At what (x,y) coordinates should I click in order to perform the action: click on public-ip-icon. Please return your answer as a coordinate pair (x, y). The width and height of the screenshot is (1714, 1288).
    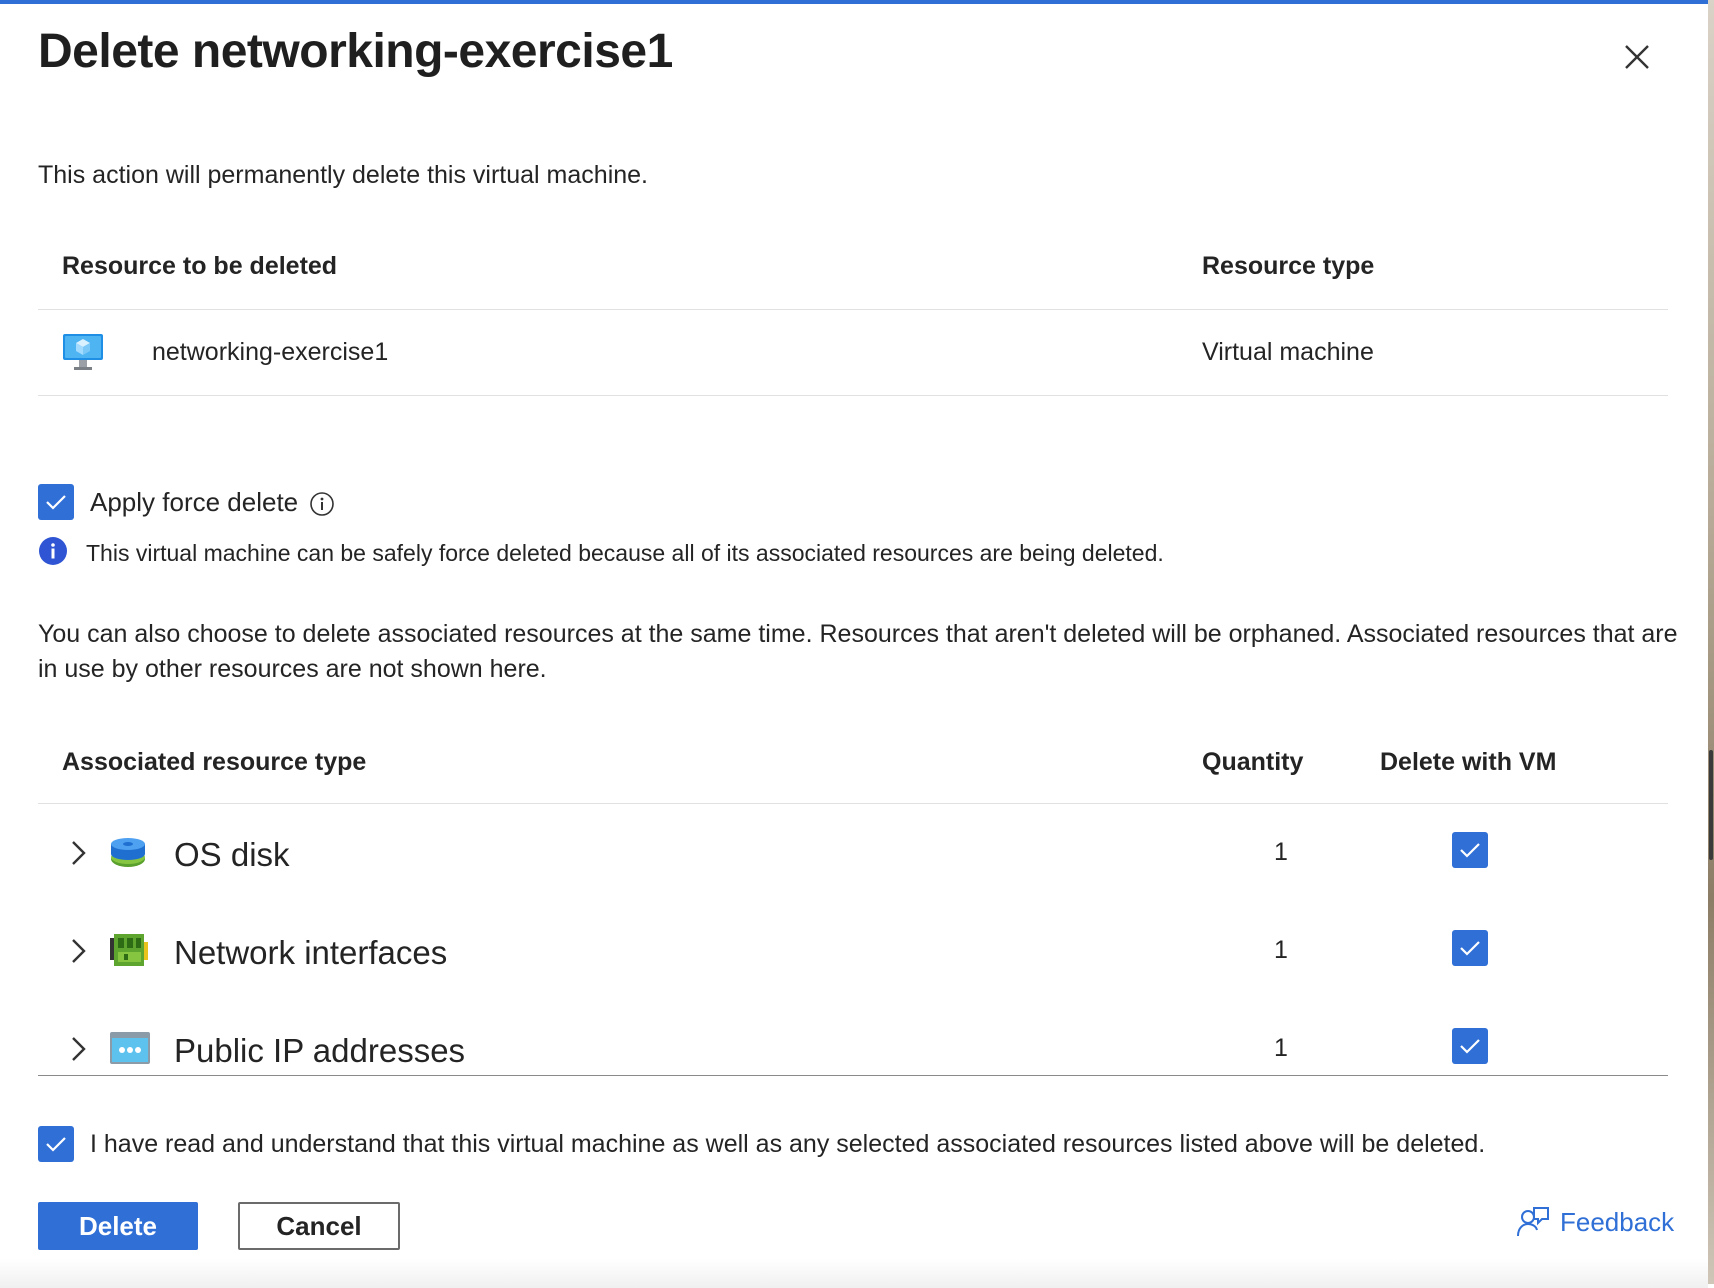
    Looking at the image, I should click on (130, 1048).